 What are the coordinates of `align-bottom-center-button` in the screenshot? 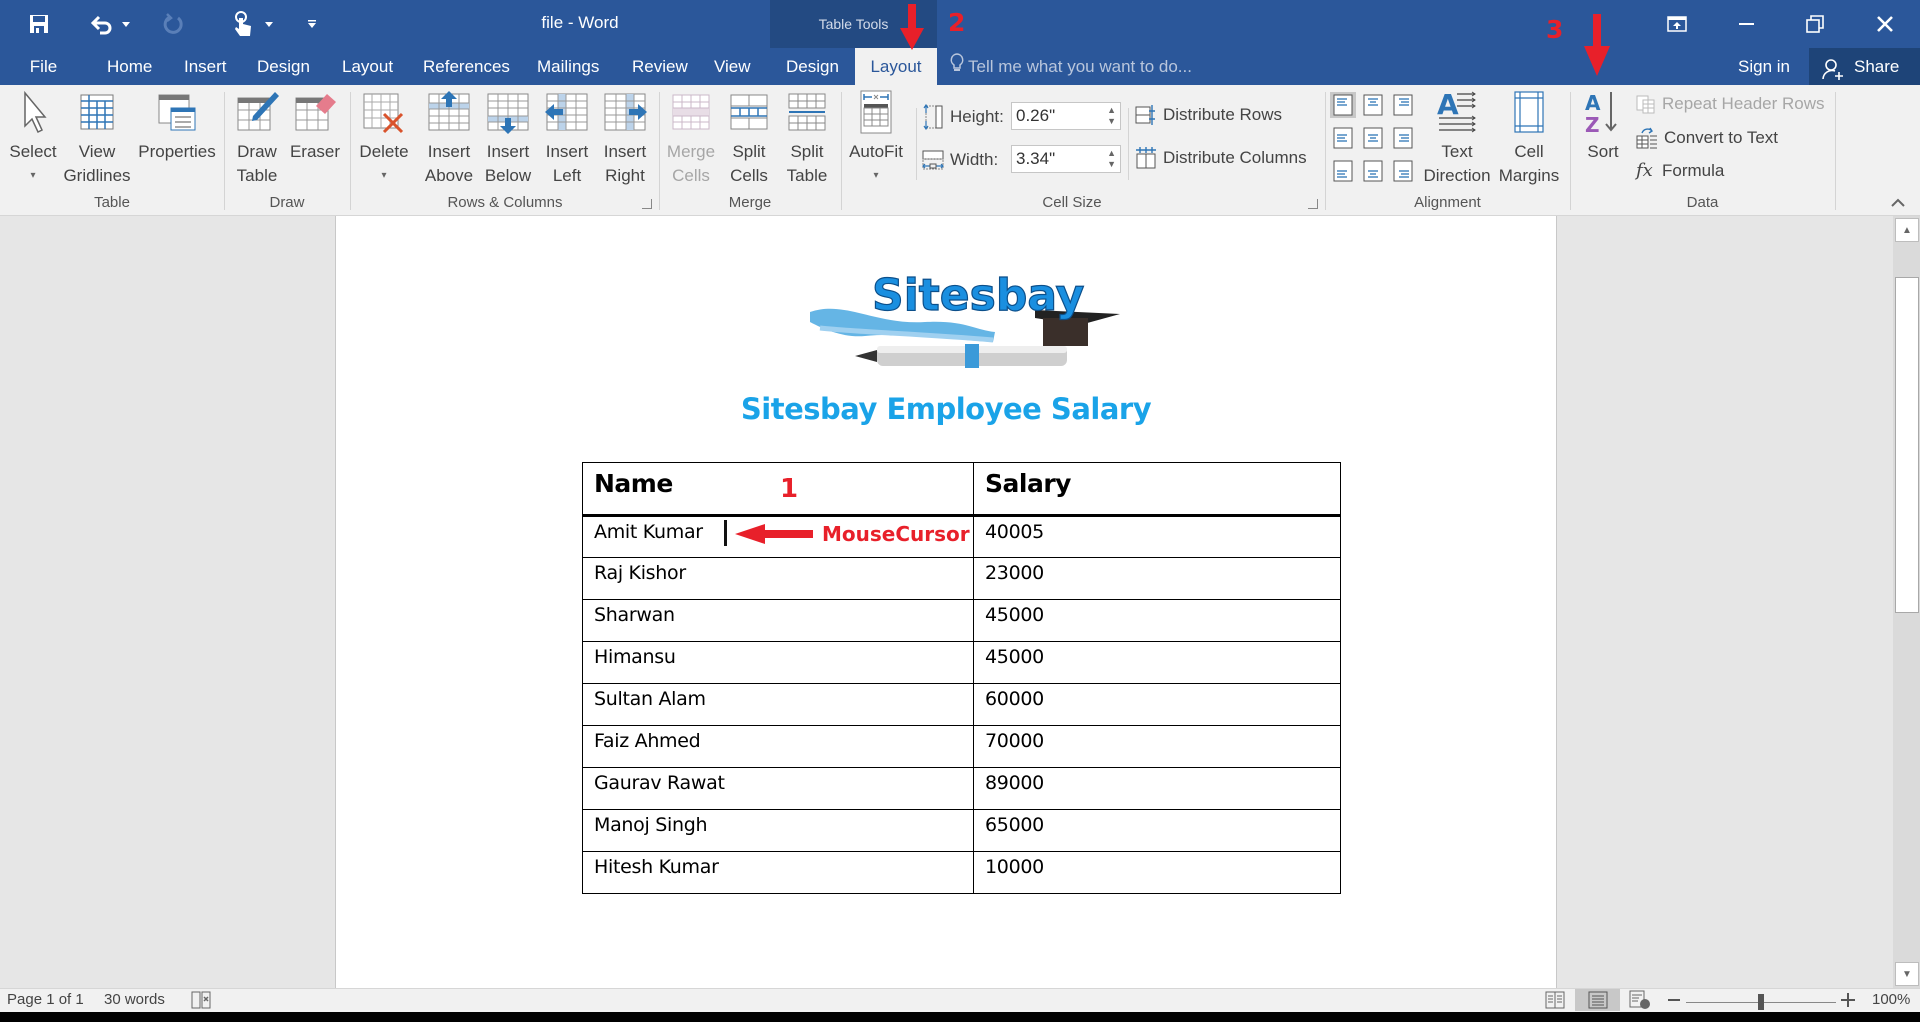 It's located at (1373, 171).